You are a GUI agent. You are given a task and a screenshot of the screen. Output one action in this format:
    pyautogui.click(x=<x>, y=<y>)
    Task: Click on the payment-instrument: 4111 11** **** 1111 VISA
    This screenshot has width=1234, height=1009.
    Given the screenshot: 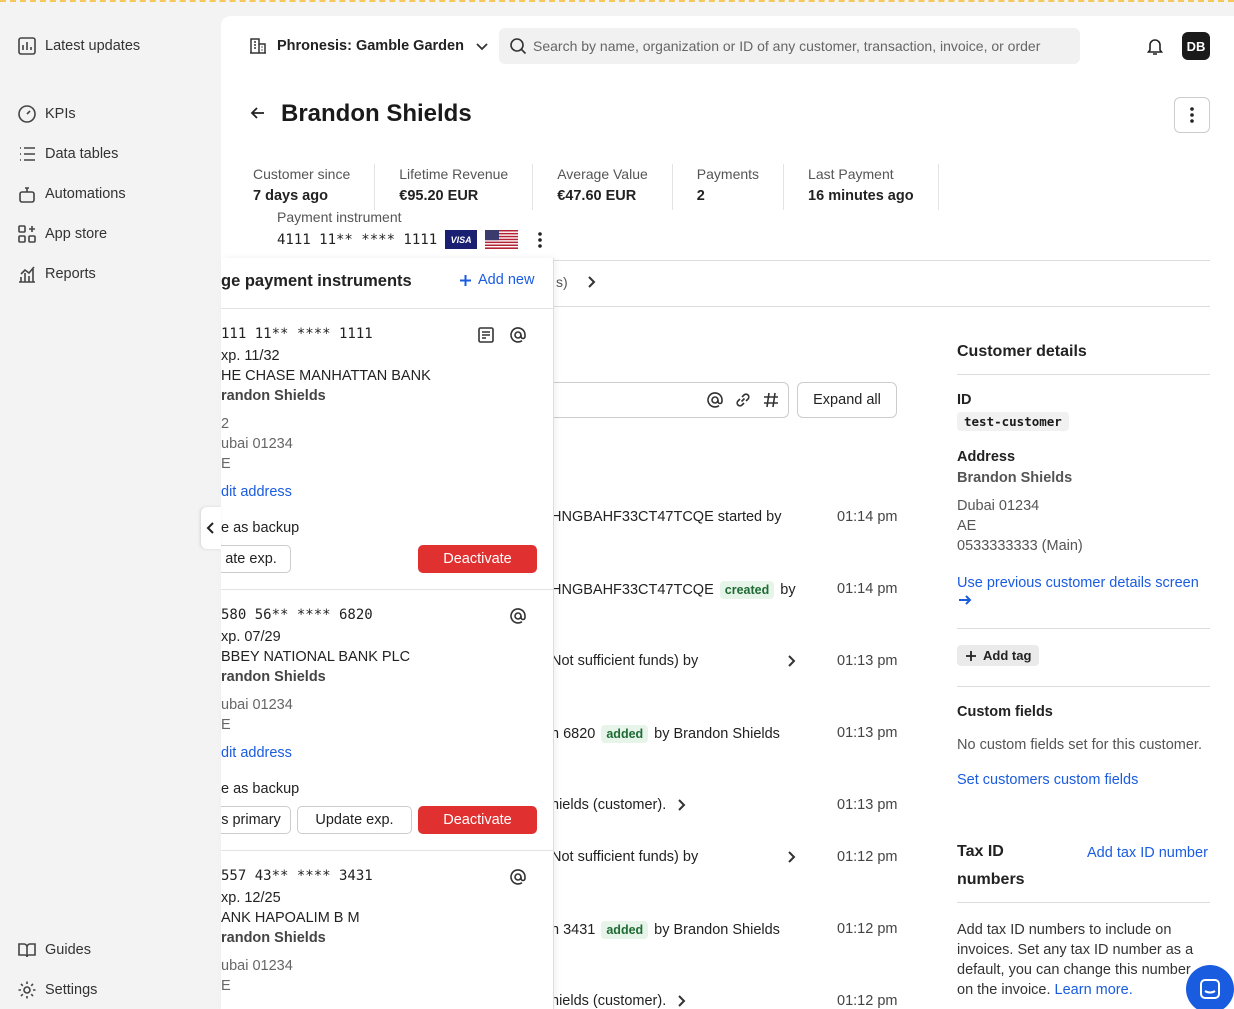 What is the action you would take?
    pyautogui.click(x=409, y=239)
    